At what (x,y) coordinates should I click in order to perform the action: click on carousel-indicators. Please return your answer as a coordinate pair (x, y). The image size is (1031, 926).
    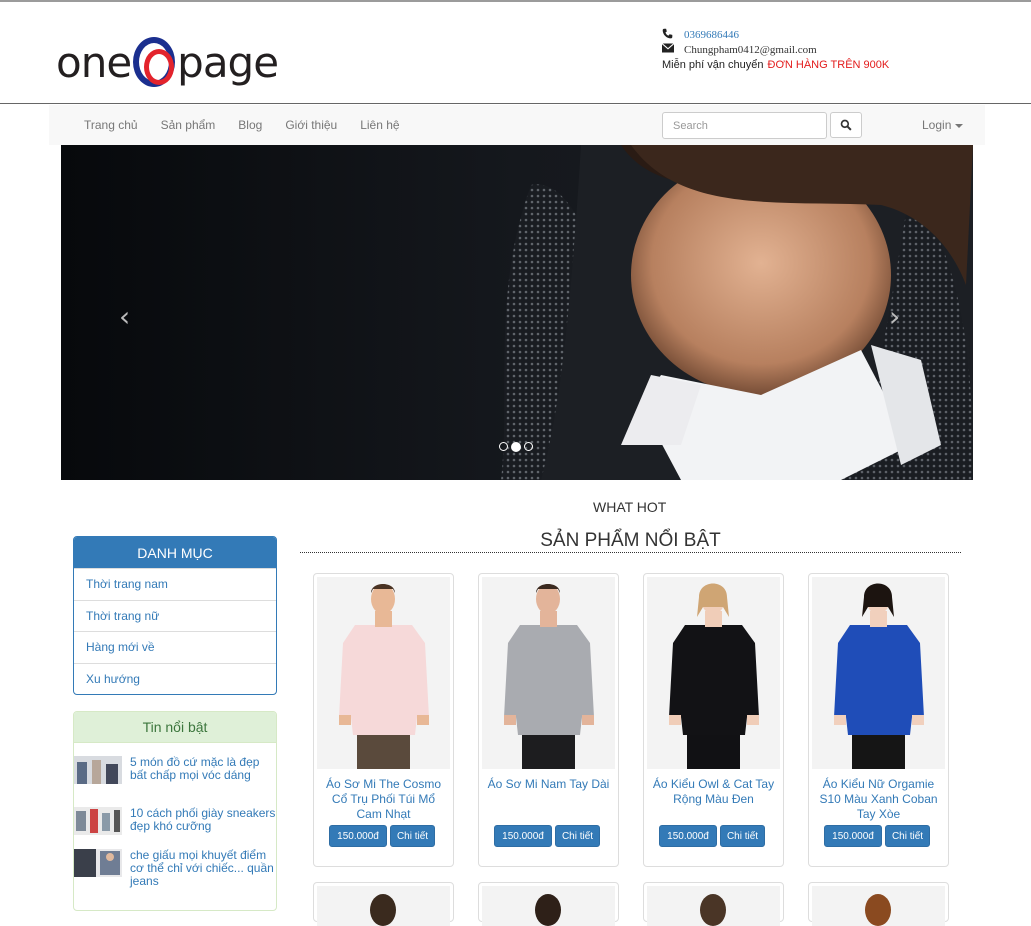
    Looking at the image, I should click on (516, 447).